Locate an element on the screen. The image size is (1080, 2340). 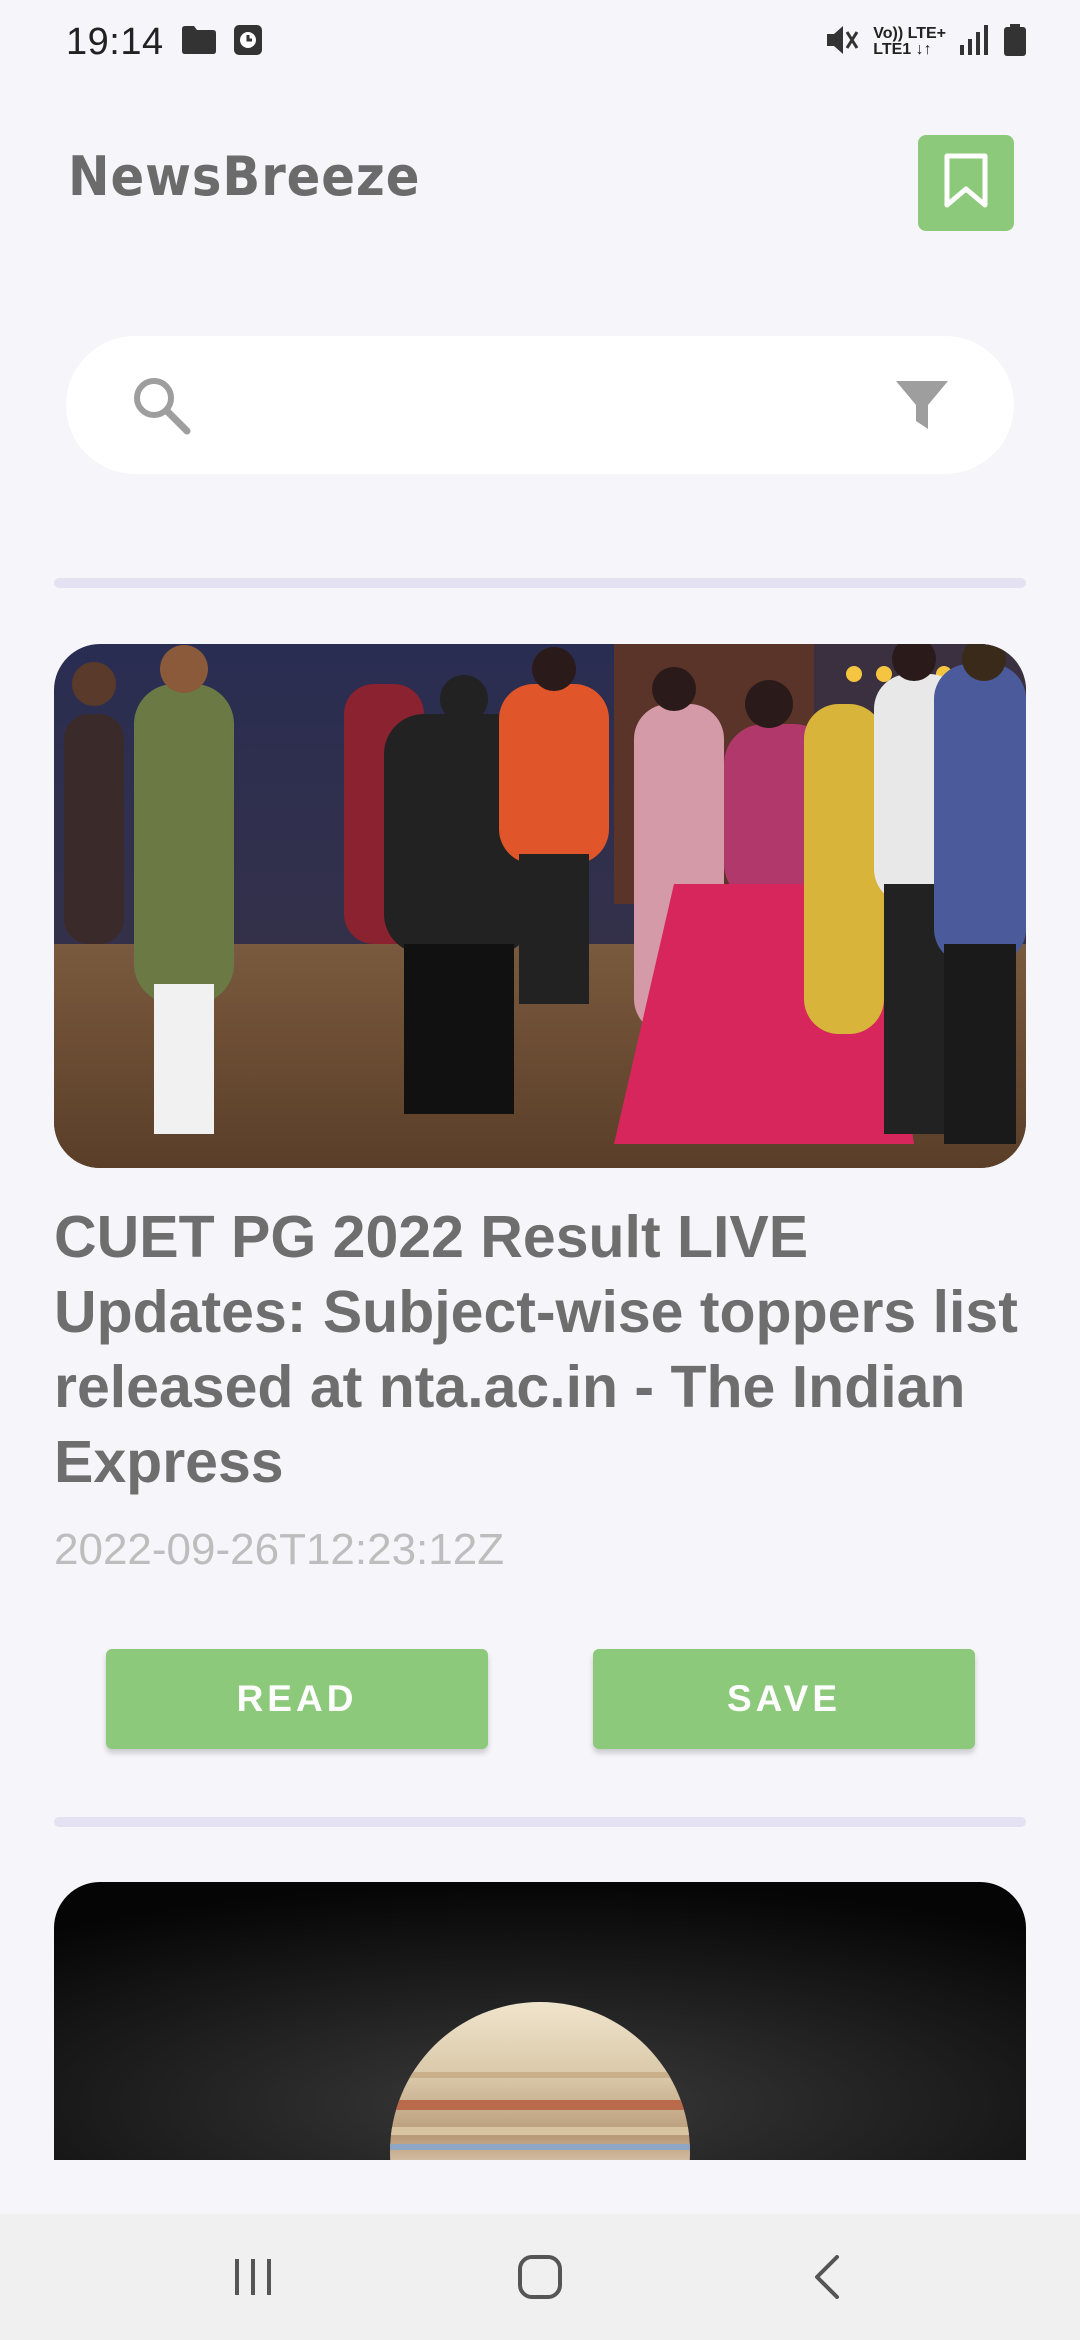
signal-icon is located at coordinates (975, 42).